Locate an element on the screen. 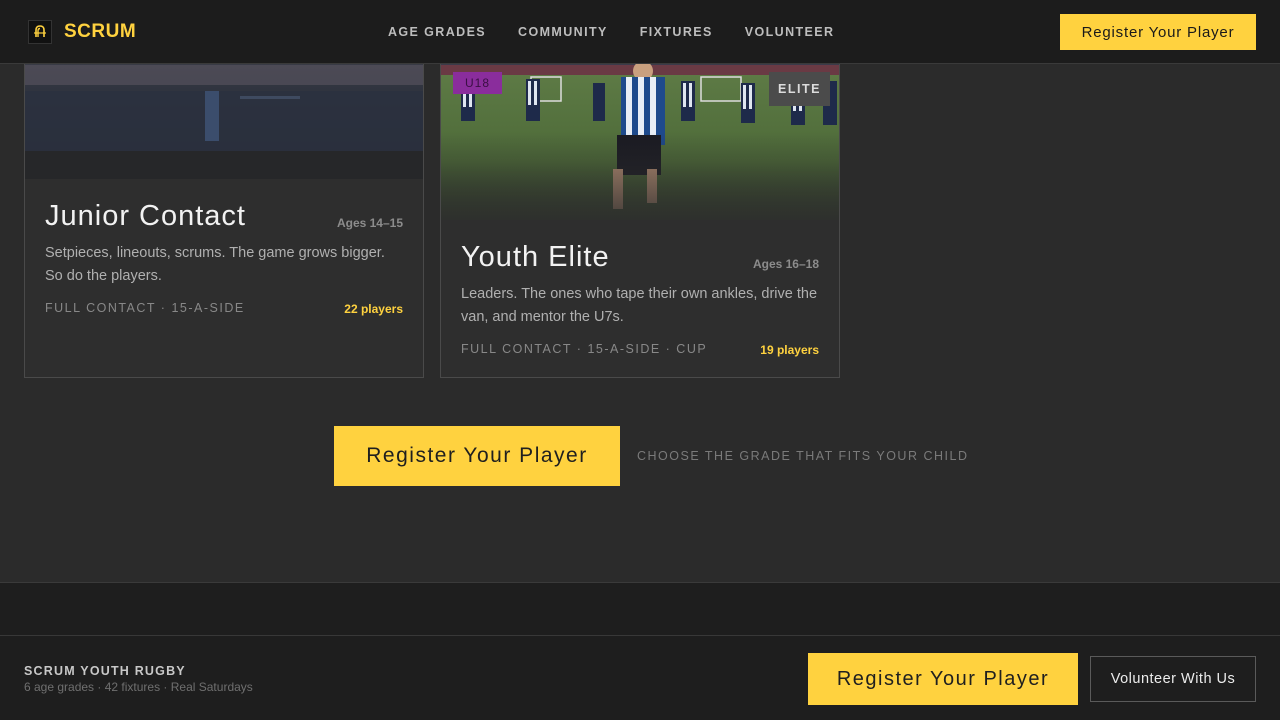 The image size is (1280, 720). nav-link-fixtures: FIXTURES is located at coordinates (676, 32).